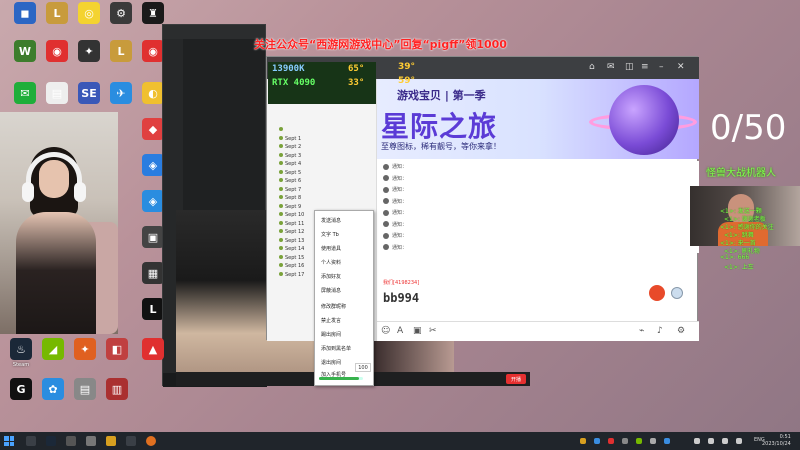  What do you see at coordinates (153, 273) in the screenshot?
I see `desktop-app-icon: ▦` at bounding box center [153, 273].